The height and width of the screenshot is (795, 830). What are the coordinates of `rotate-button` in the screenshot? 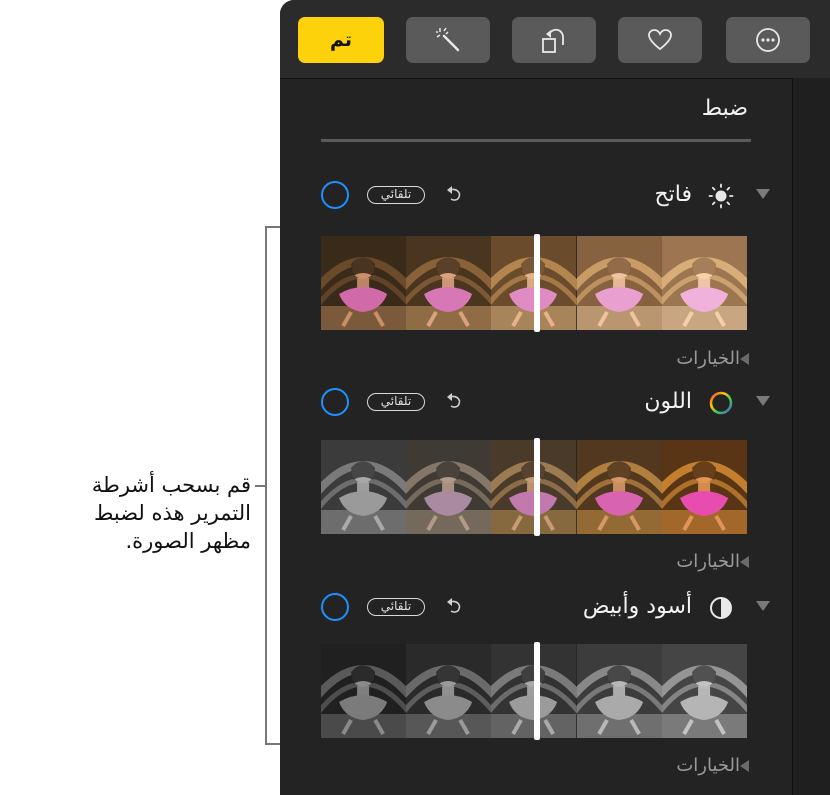 It's located at (554, 40).